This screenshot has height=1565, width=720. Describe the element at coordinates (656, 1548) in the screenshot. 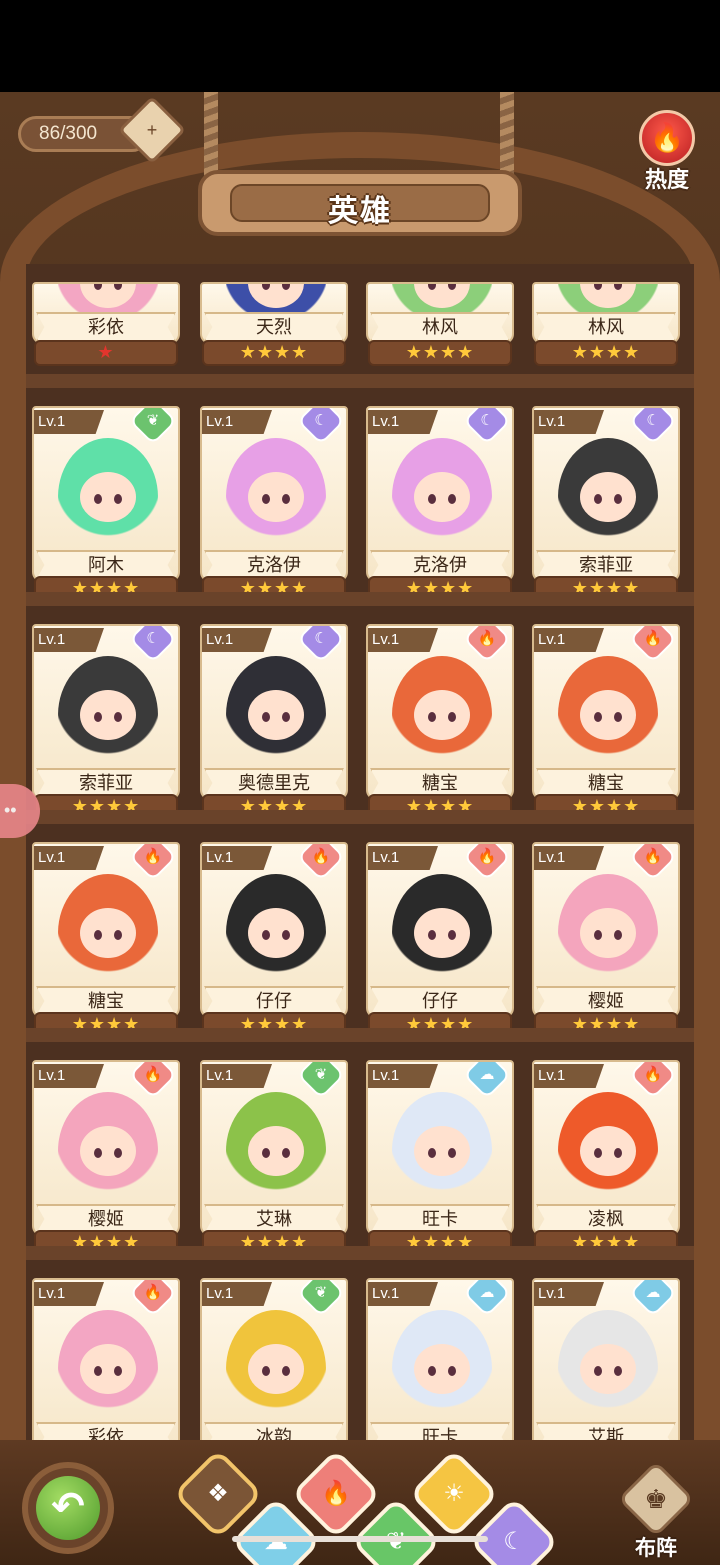

I see `formation-label: 布阵` at that location.